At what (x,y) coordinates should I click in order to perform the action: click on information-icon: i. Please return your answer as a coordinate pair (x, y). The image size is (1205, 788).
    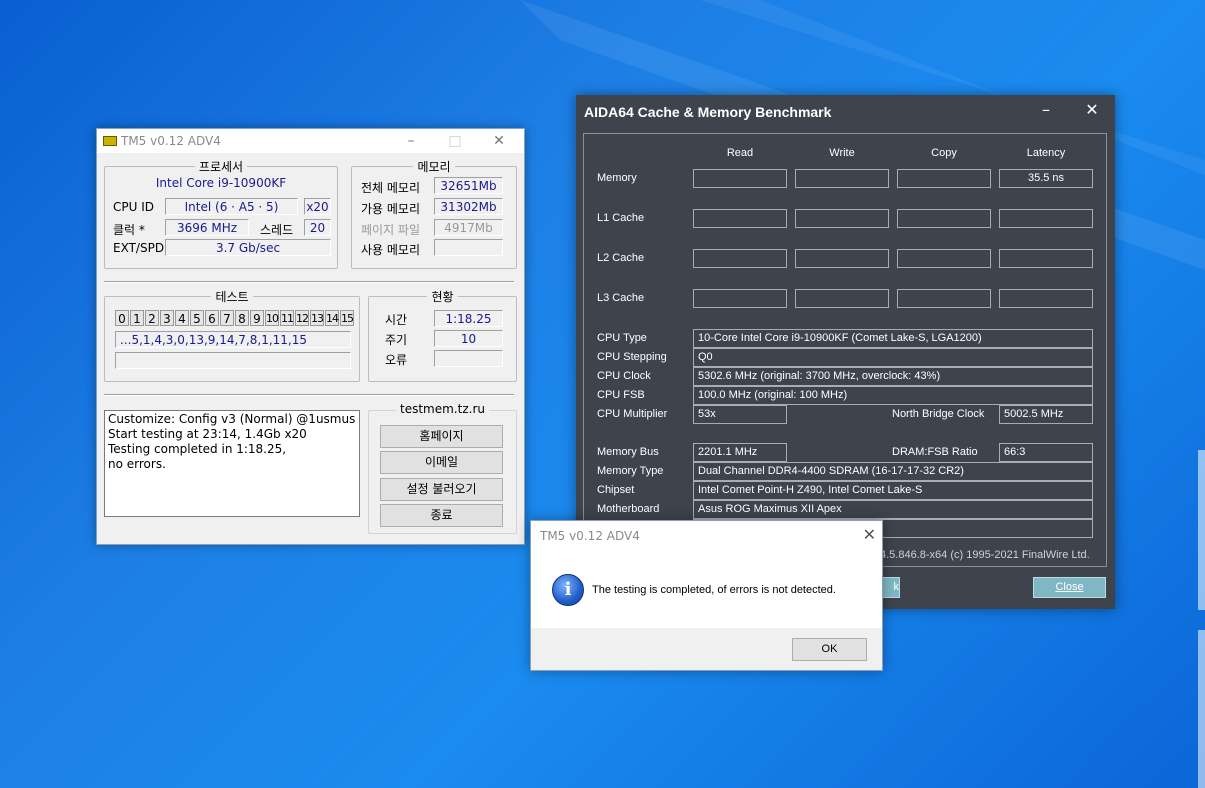
    Looking at the image, I should click on (568, 590).